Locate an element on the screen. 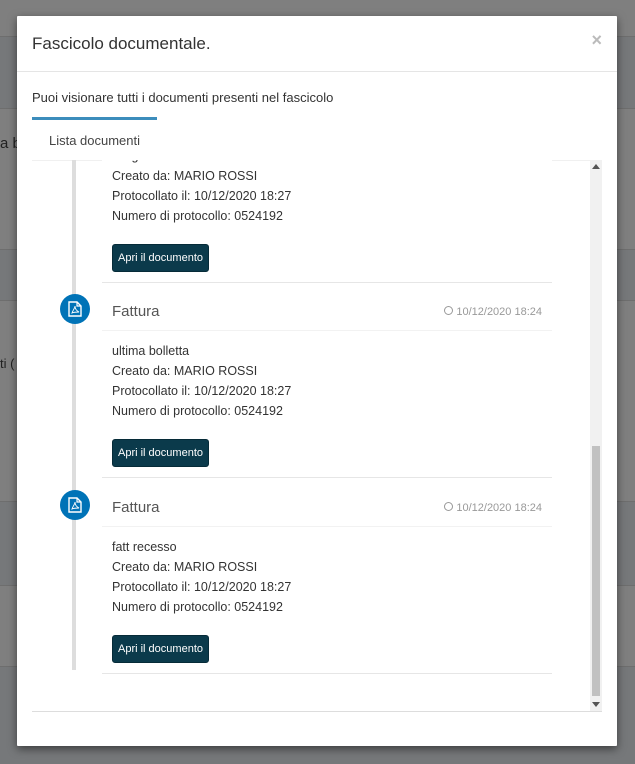 The height and width of the screenshot is (764, 635). modal-header: Fascicolo documentale. × is located at coordinates (317, 44).